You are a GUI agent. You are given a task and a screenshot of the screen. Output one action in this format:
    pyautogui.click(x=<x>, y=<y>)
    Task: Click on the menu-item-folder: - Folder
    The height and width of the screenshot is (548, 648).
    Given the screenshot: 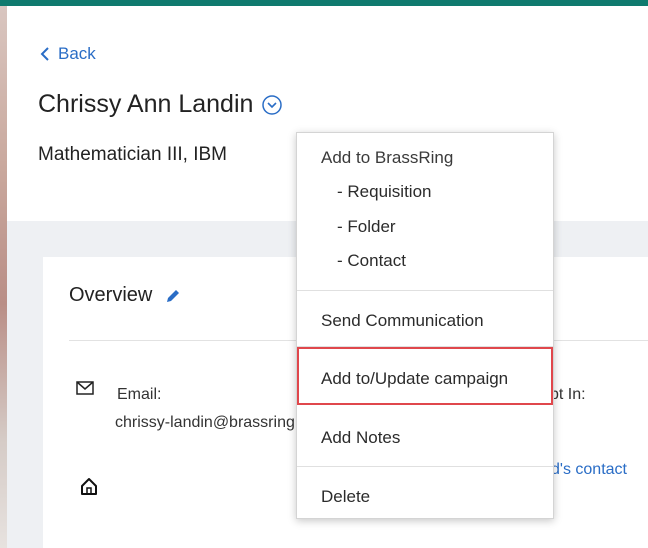 What is the action you would take?
    pyautogui.click(x=366, y=227)
    